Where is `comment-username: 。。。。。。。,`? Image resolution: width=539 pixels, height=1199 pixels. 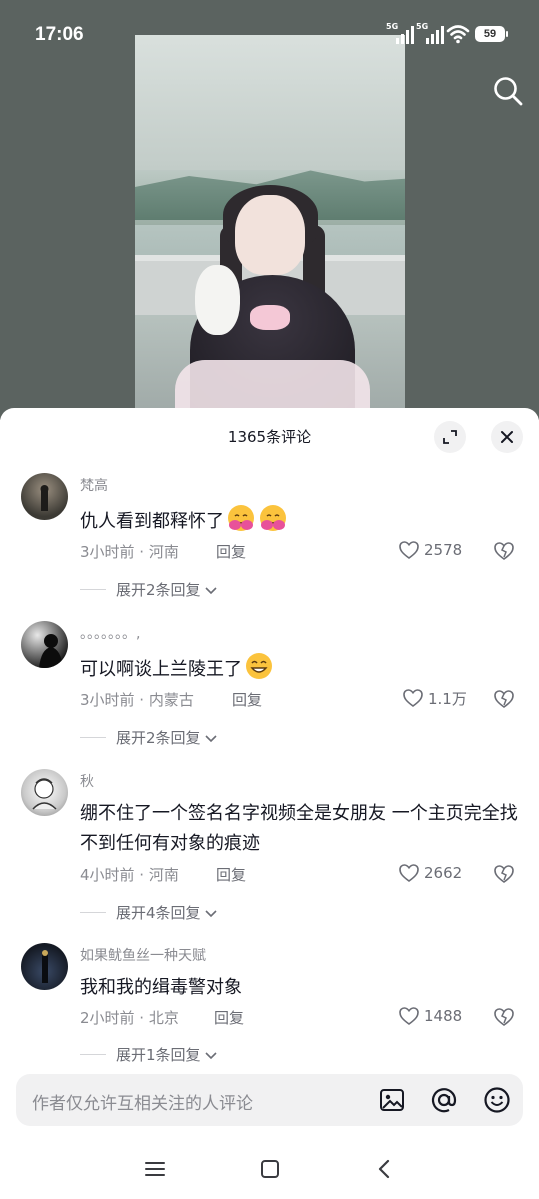
comment-username: 。。。。。。。, is located at coordinates (110, 633).